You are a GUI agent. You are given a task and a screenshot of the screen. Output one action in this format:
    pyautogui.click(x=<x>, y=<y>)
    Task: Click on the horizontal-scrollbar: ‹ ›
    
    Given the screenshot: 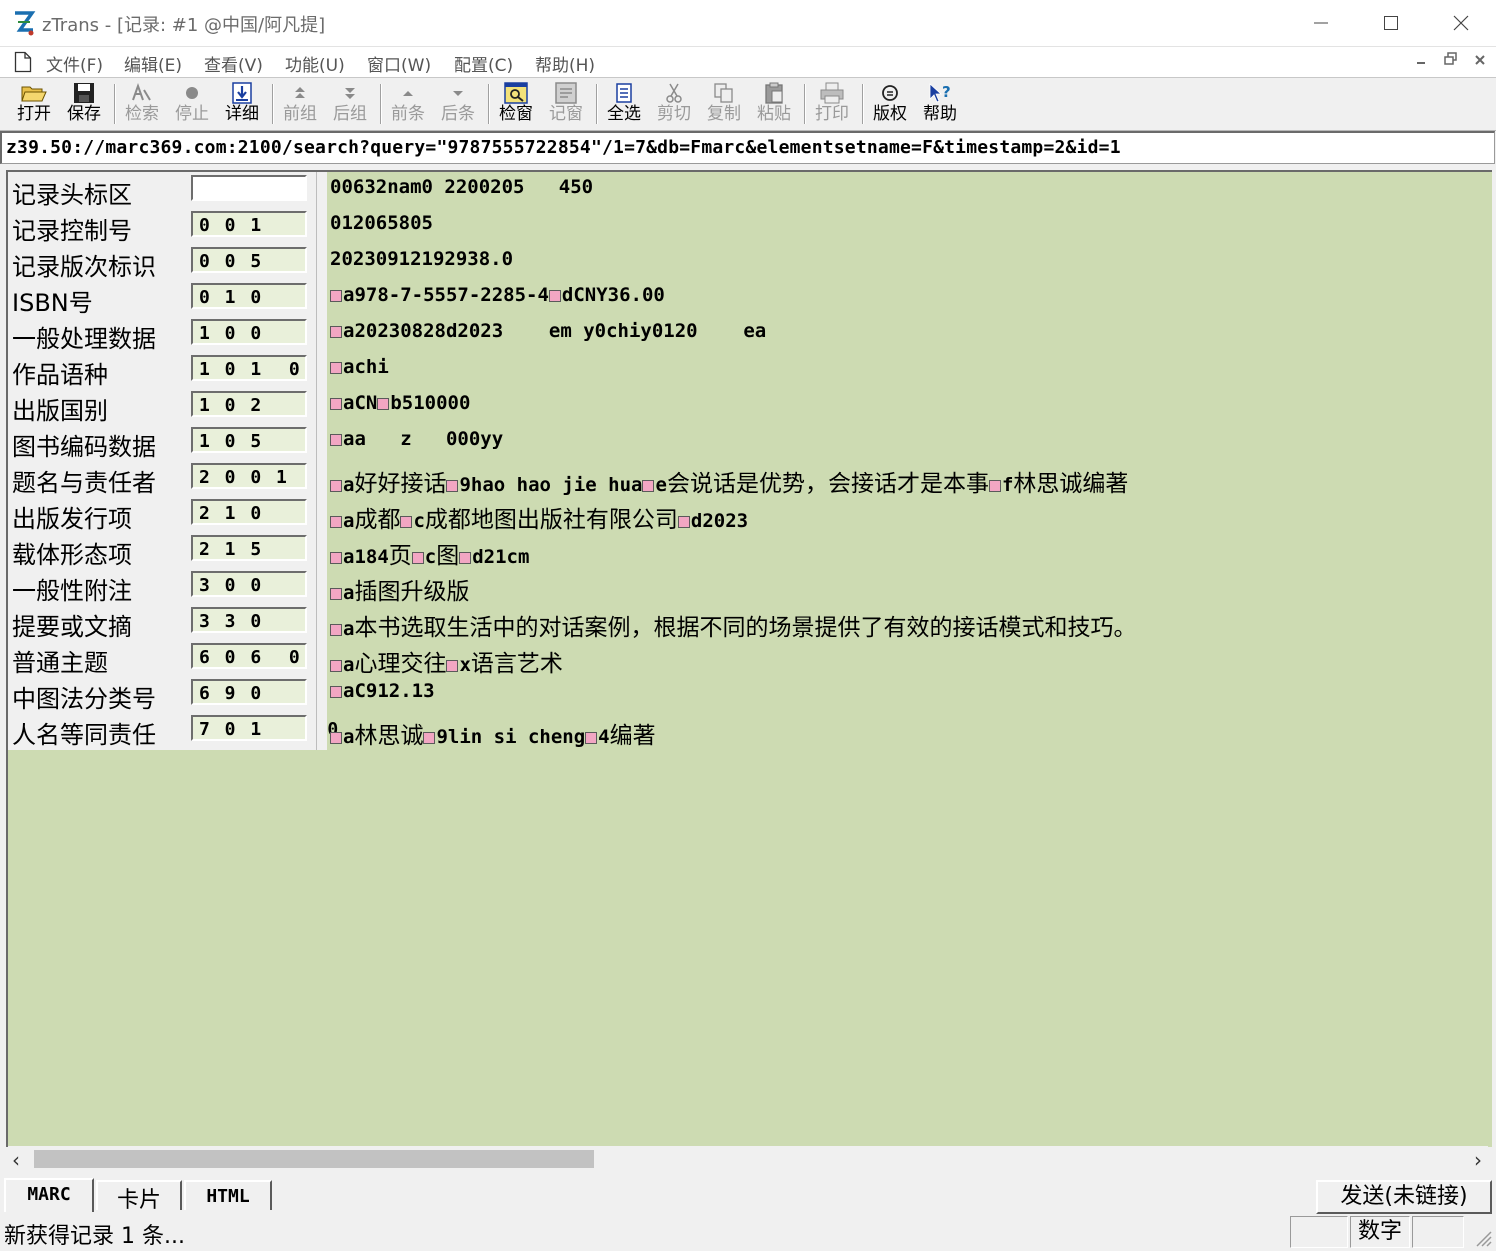 What is the action you would take?
    pyautogui.click(x=748, y=1159)
    